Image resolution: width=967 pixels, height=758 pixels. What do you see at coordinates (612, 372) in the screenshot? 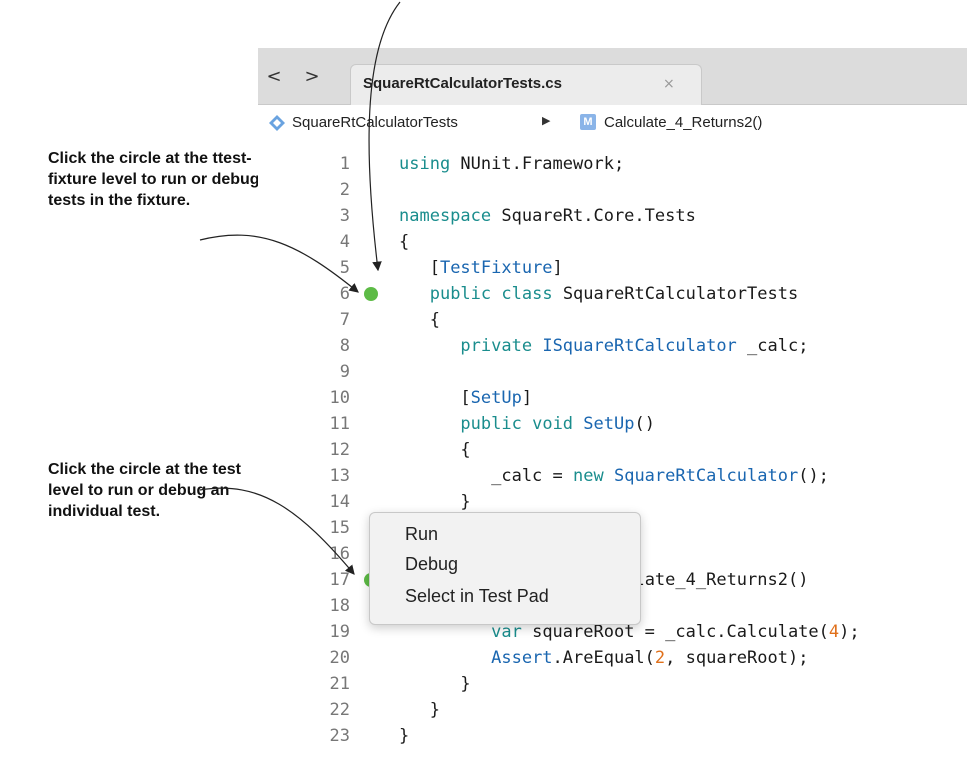
I see `code-line: 9` at bounding box center [612, 372].